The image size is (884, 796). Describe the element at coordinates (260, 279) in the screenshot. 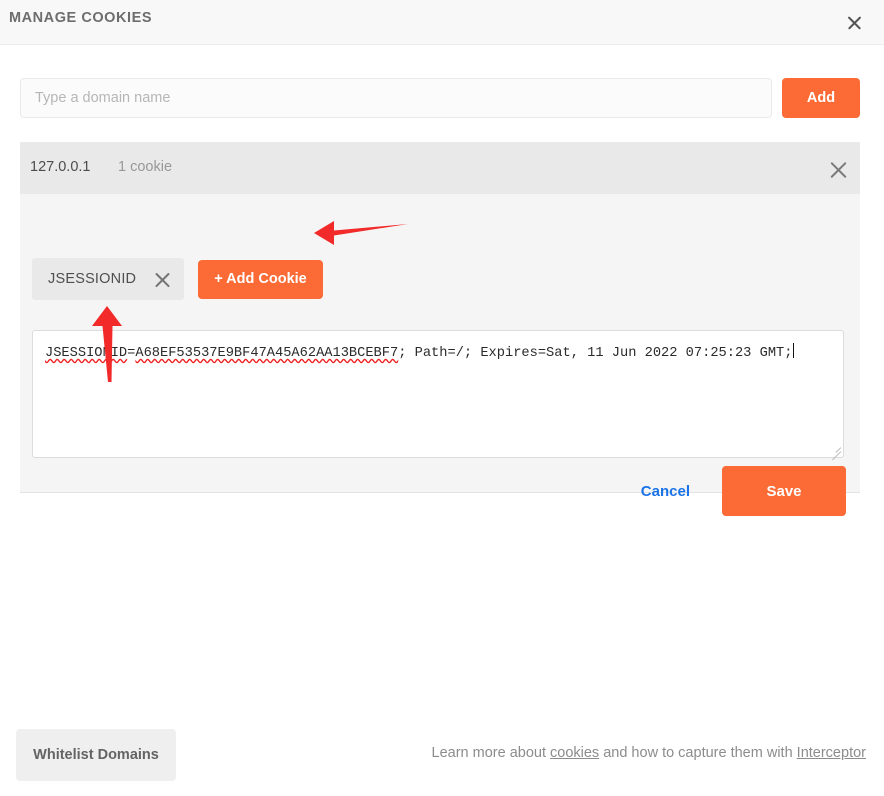

I see `add-cookie-button: + Add Cookie` at that location.